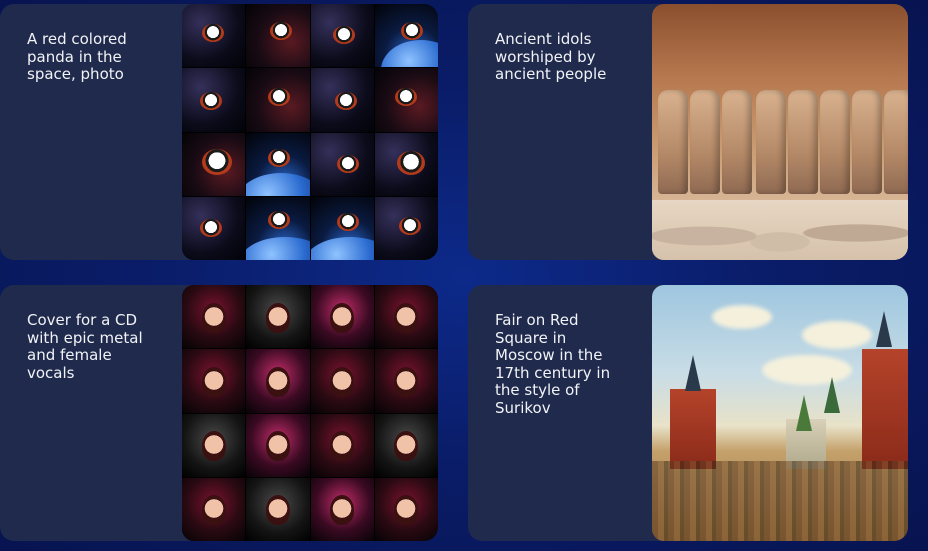 Image resolution: width=928 pixels, height=551 pixels. Describe the element at coordinates (77, 56) in the screenshot. I see `card-prompt-text: A red colored panda in the space, photo` at that location.